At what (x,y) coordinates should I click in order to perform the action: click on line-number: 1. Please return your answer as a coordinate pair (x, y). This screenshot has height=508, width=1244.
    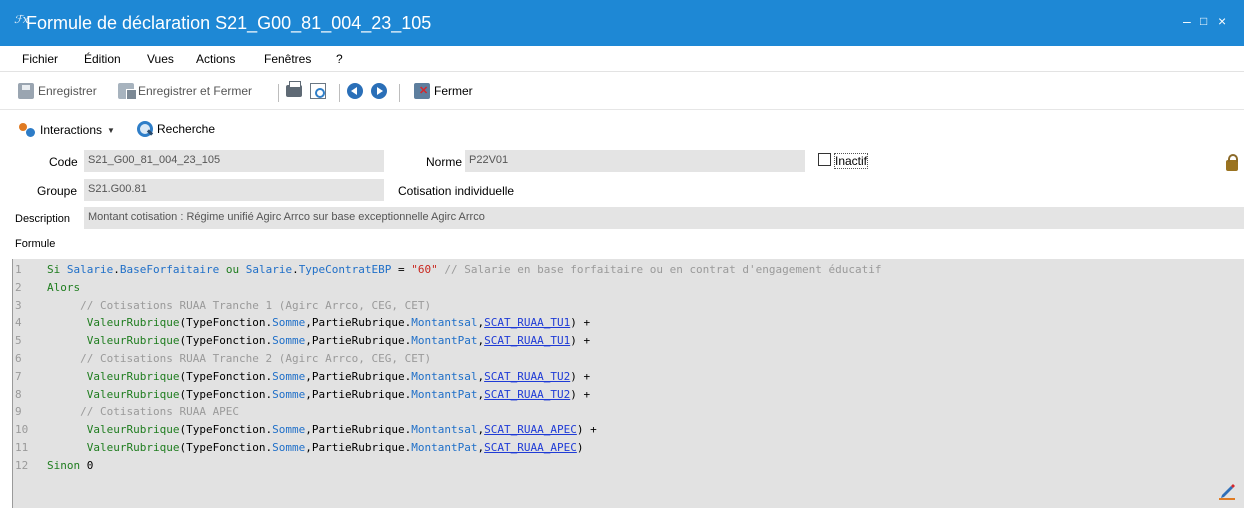
    Looking at the image, I should click on (18, 269).